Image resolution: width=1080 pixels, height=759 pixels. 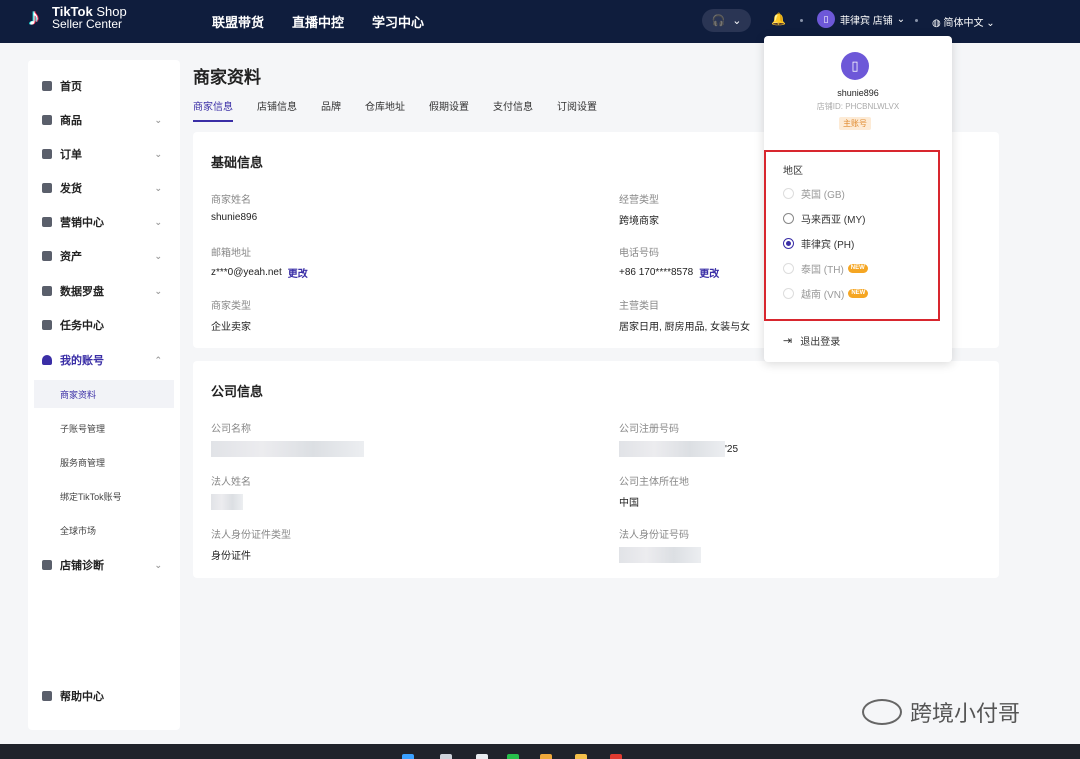 I want to click on sidebar-item-label: 店铺诊断, so click(x=82, y=566).